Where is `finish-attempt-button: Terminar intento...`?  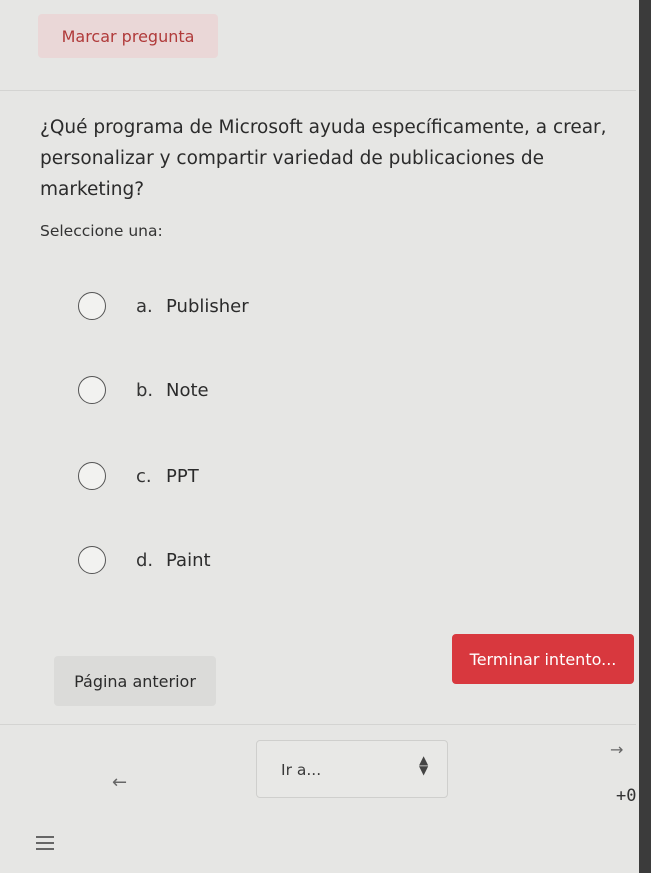
finish-attempt-button: Terminar intento... is located at coordinates (543, 659).